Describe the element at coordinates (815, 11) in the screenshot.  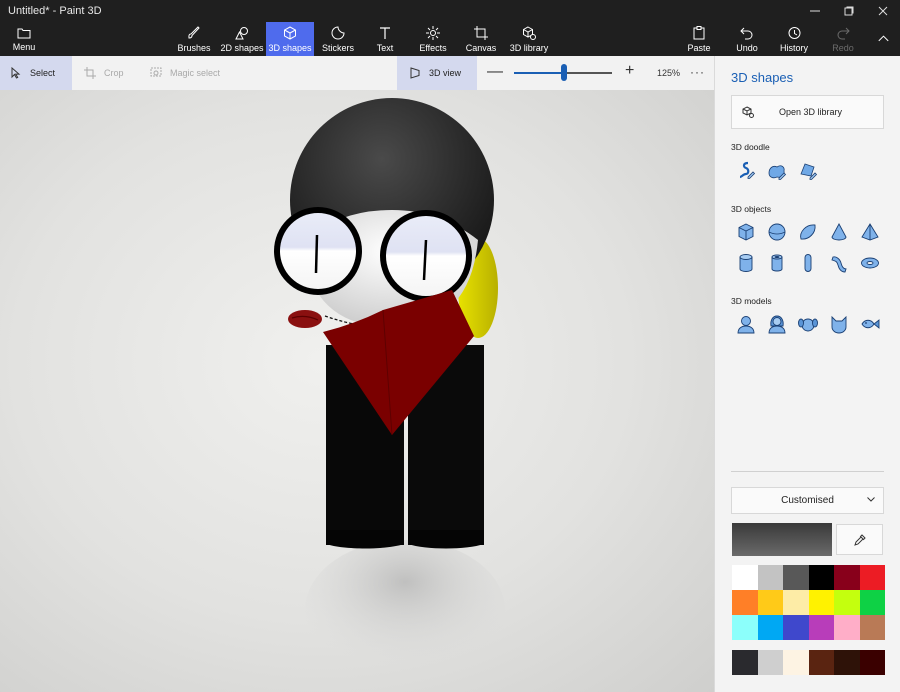
I see `minimize-button` at that location.